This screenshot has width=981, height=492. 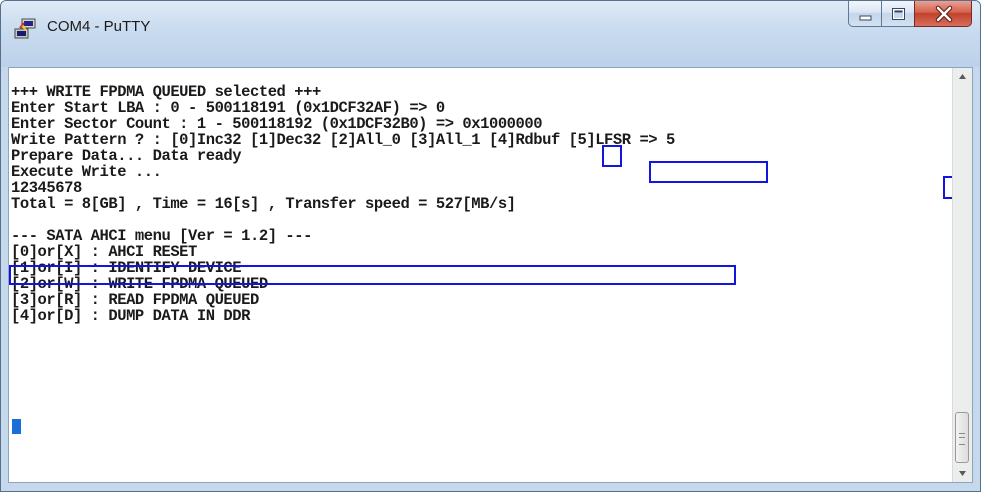 I want to click on close-button, so click(x=943, y=14).